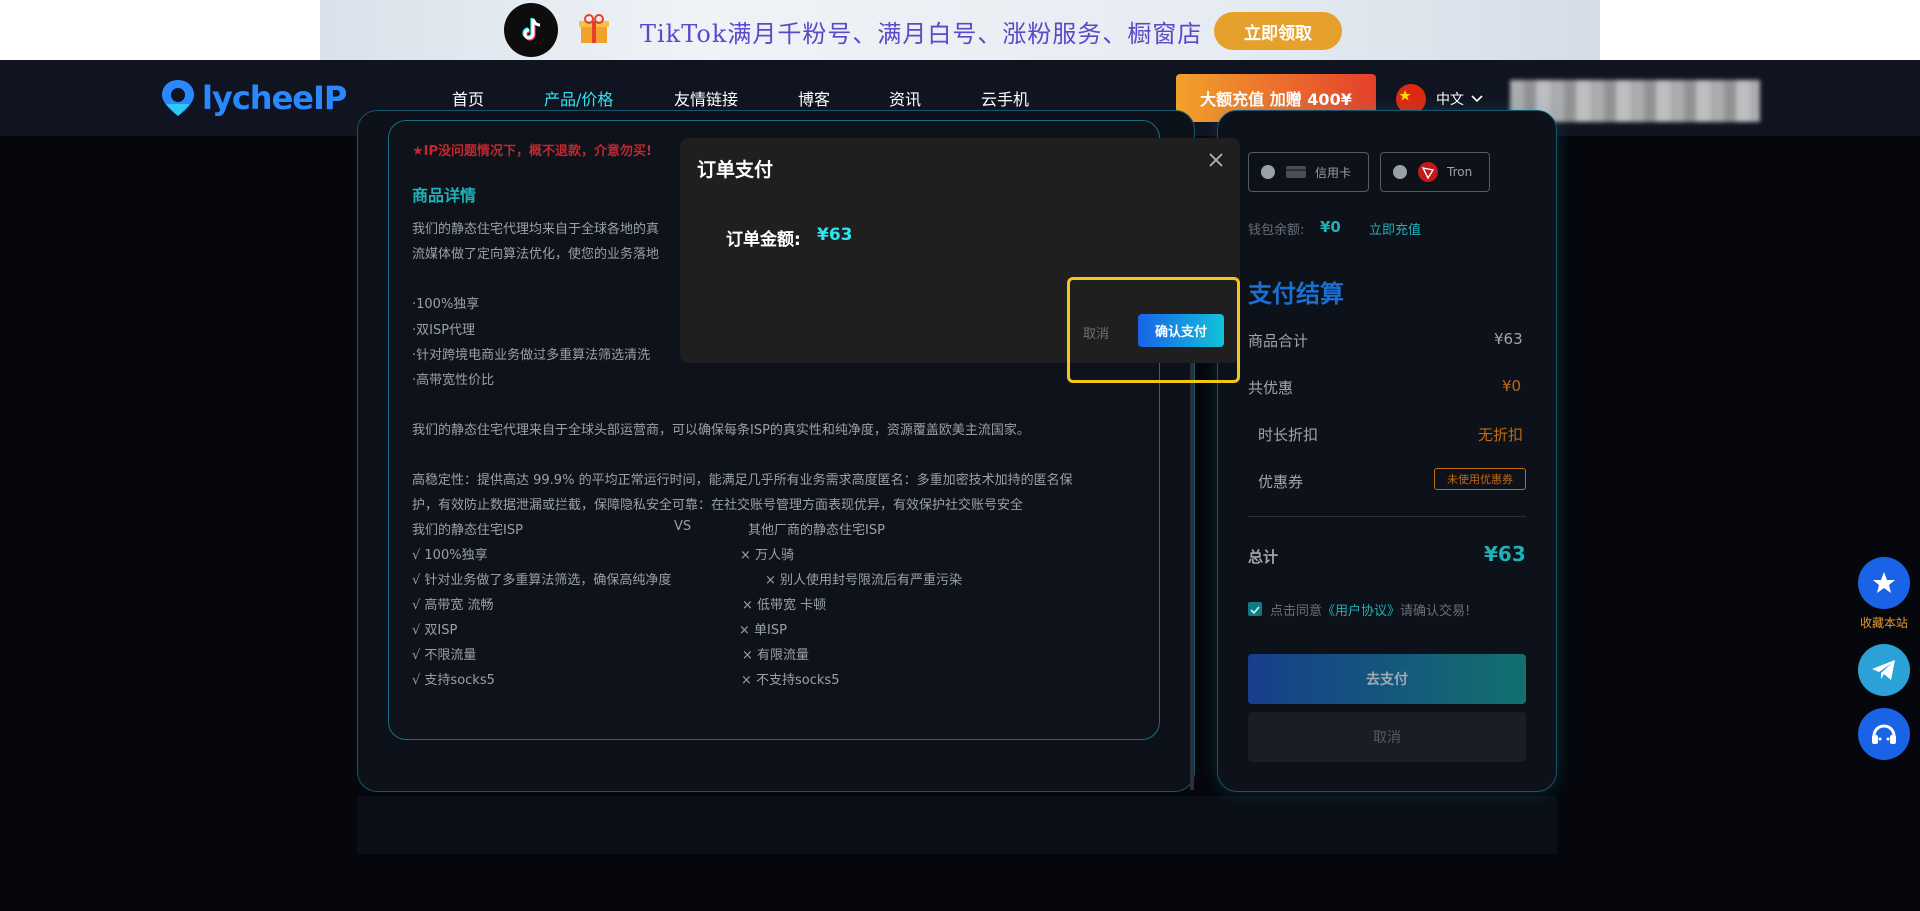  Describe the element at coordinates (444, 330) in the screenshot. I see `feature-item: ·双ISP代理` at that location.